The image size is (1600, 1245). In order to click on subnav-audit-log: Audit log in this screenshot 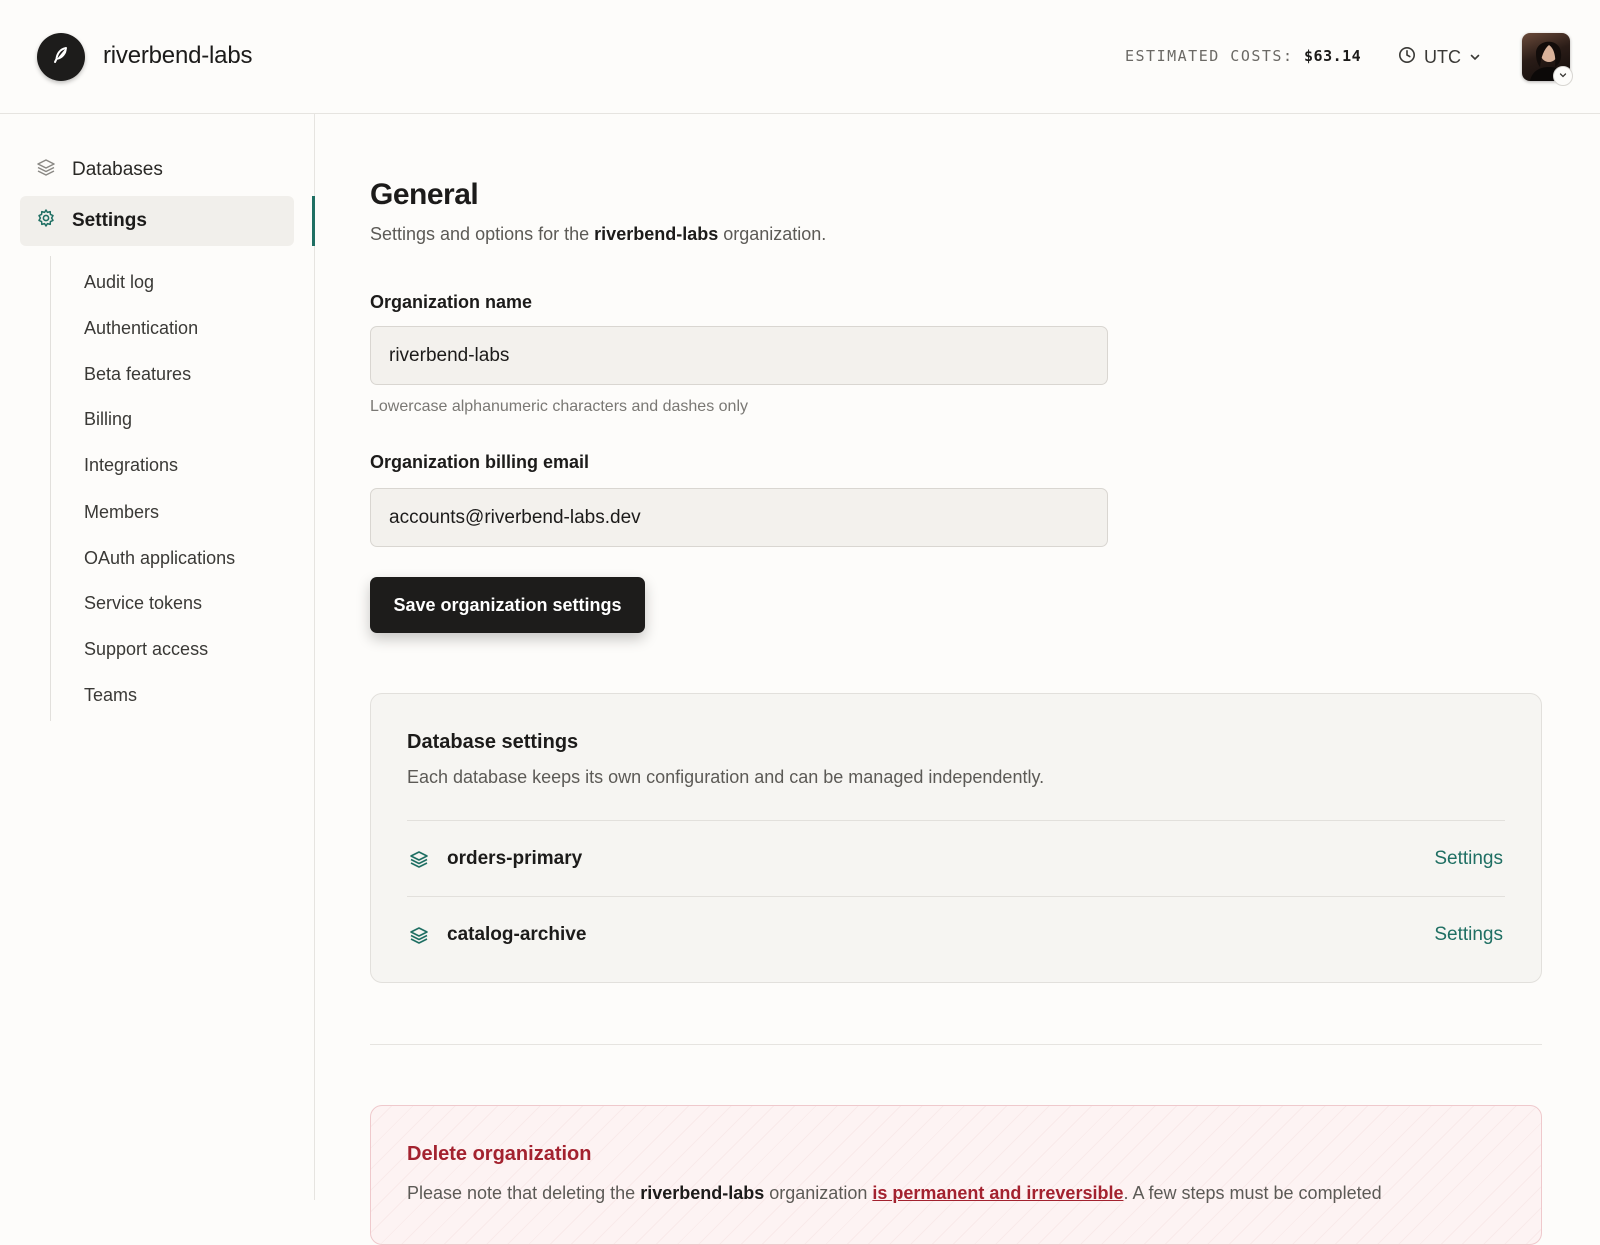, I will do `click(119, 282)`.